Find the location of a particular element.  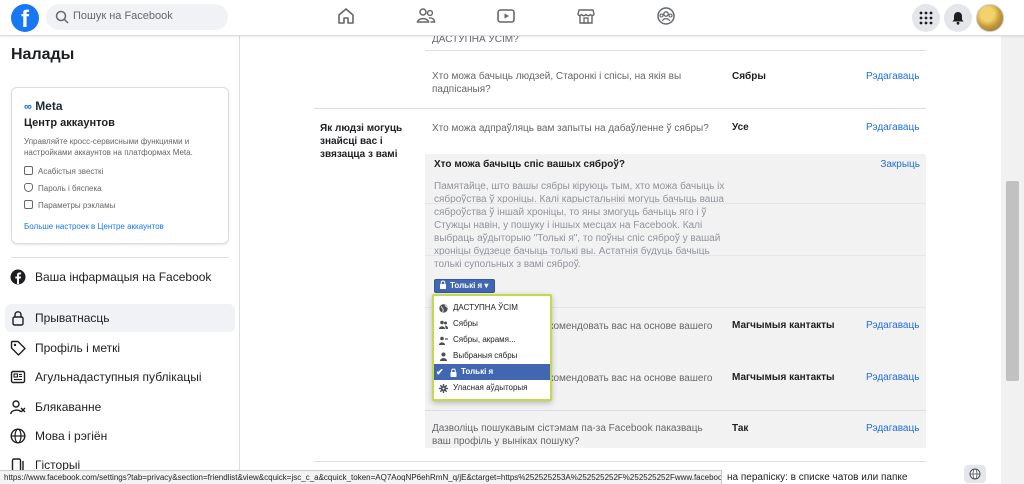

search-engine-value: Так is located at coordinates (740, 428).